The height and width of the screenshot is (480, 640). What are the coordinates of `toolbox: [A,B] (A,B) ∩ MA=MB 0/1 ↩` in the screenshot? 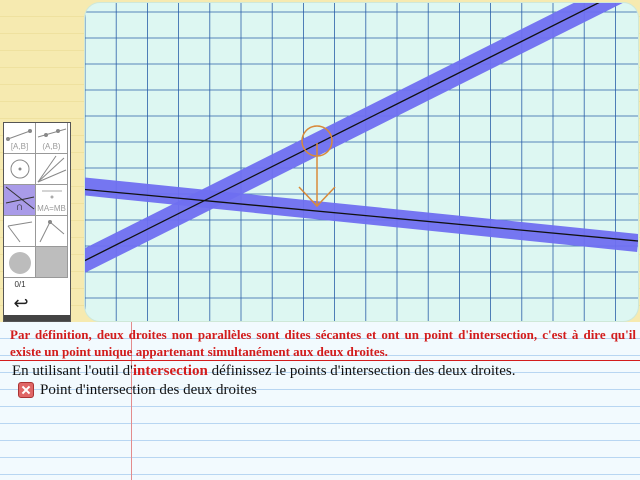 It's located at (37, 222).